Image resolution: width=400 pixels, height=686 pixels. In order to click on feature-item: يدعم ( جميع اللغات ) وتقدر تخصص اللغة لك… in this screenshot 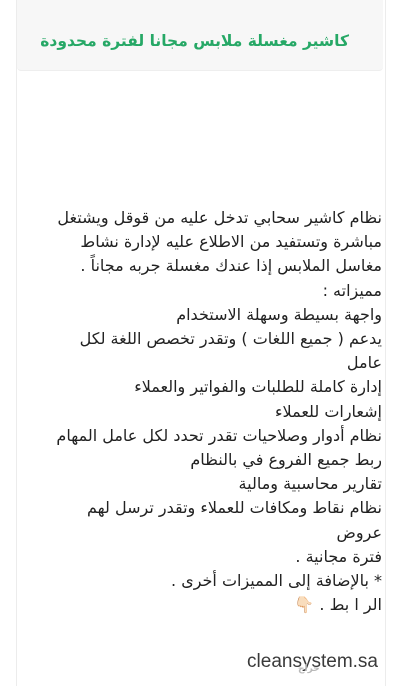, I will do `click(230, 339)`.